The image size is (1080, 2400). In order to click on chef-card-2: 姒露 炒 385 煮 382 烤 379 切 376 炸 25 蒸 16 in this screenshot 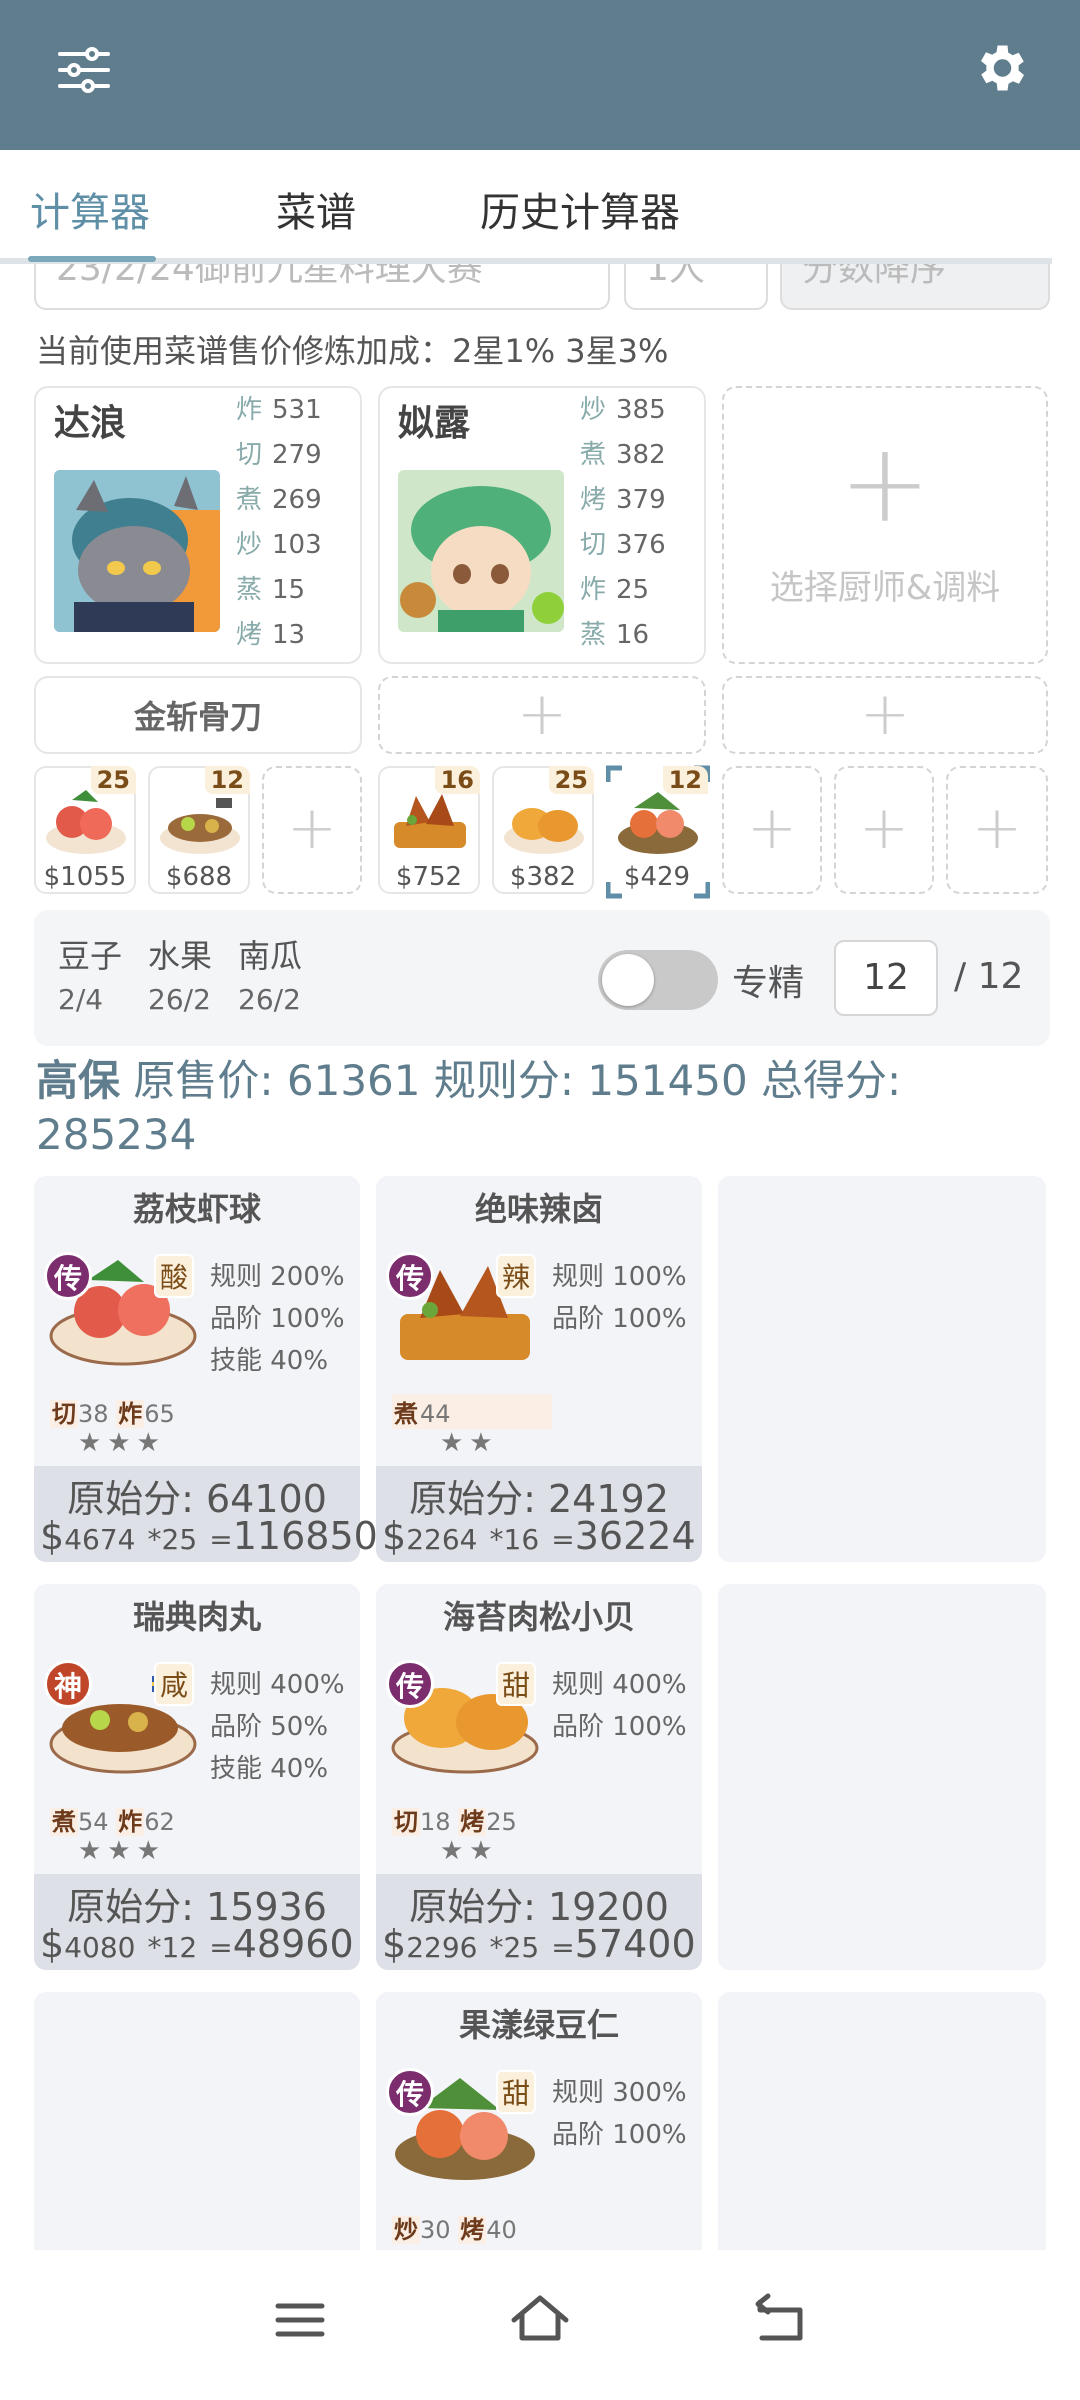, I will do `click(542, 525)`.